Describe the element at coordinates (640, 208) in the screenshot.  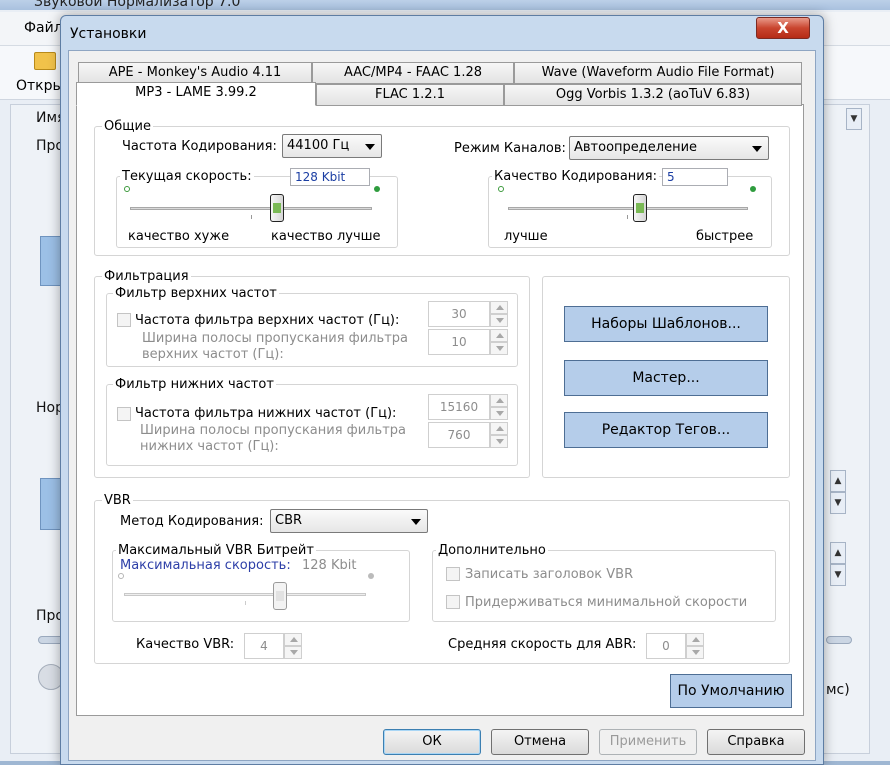
I see `quality-slider-thumb` at that location.